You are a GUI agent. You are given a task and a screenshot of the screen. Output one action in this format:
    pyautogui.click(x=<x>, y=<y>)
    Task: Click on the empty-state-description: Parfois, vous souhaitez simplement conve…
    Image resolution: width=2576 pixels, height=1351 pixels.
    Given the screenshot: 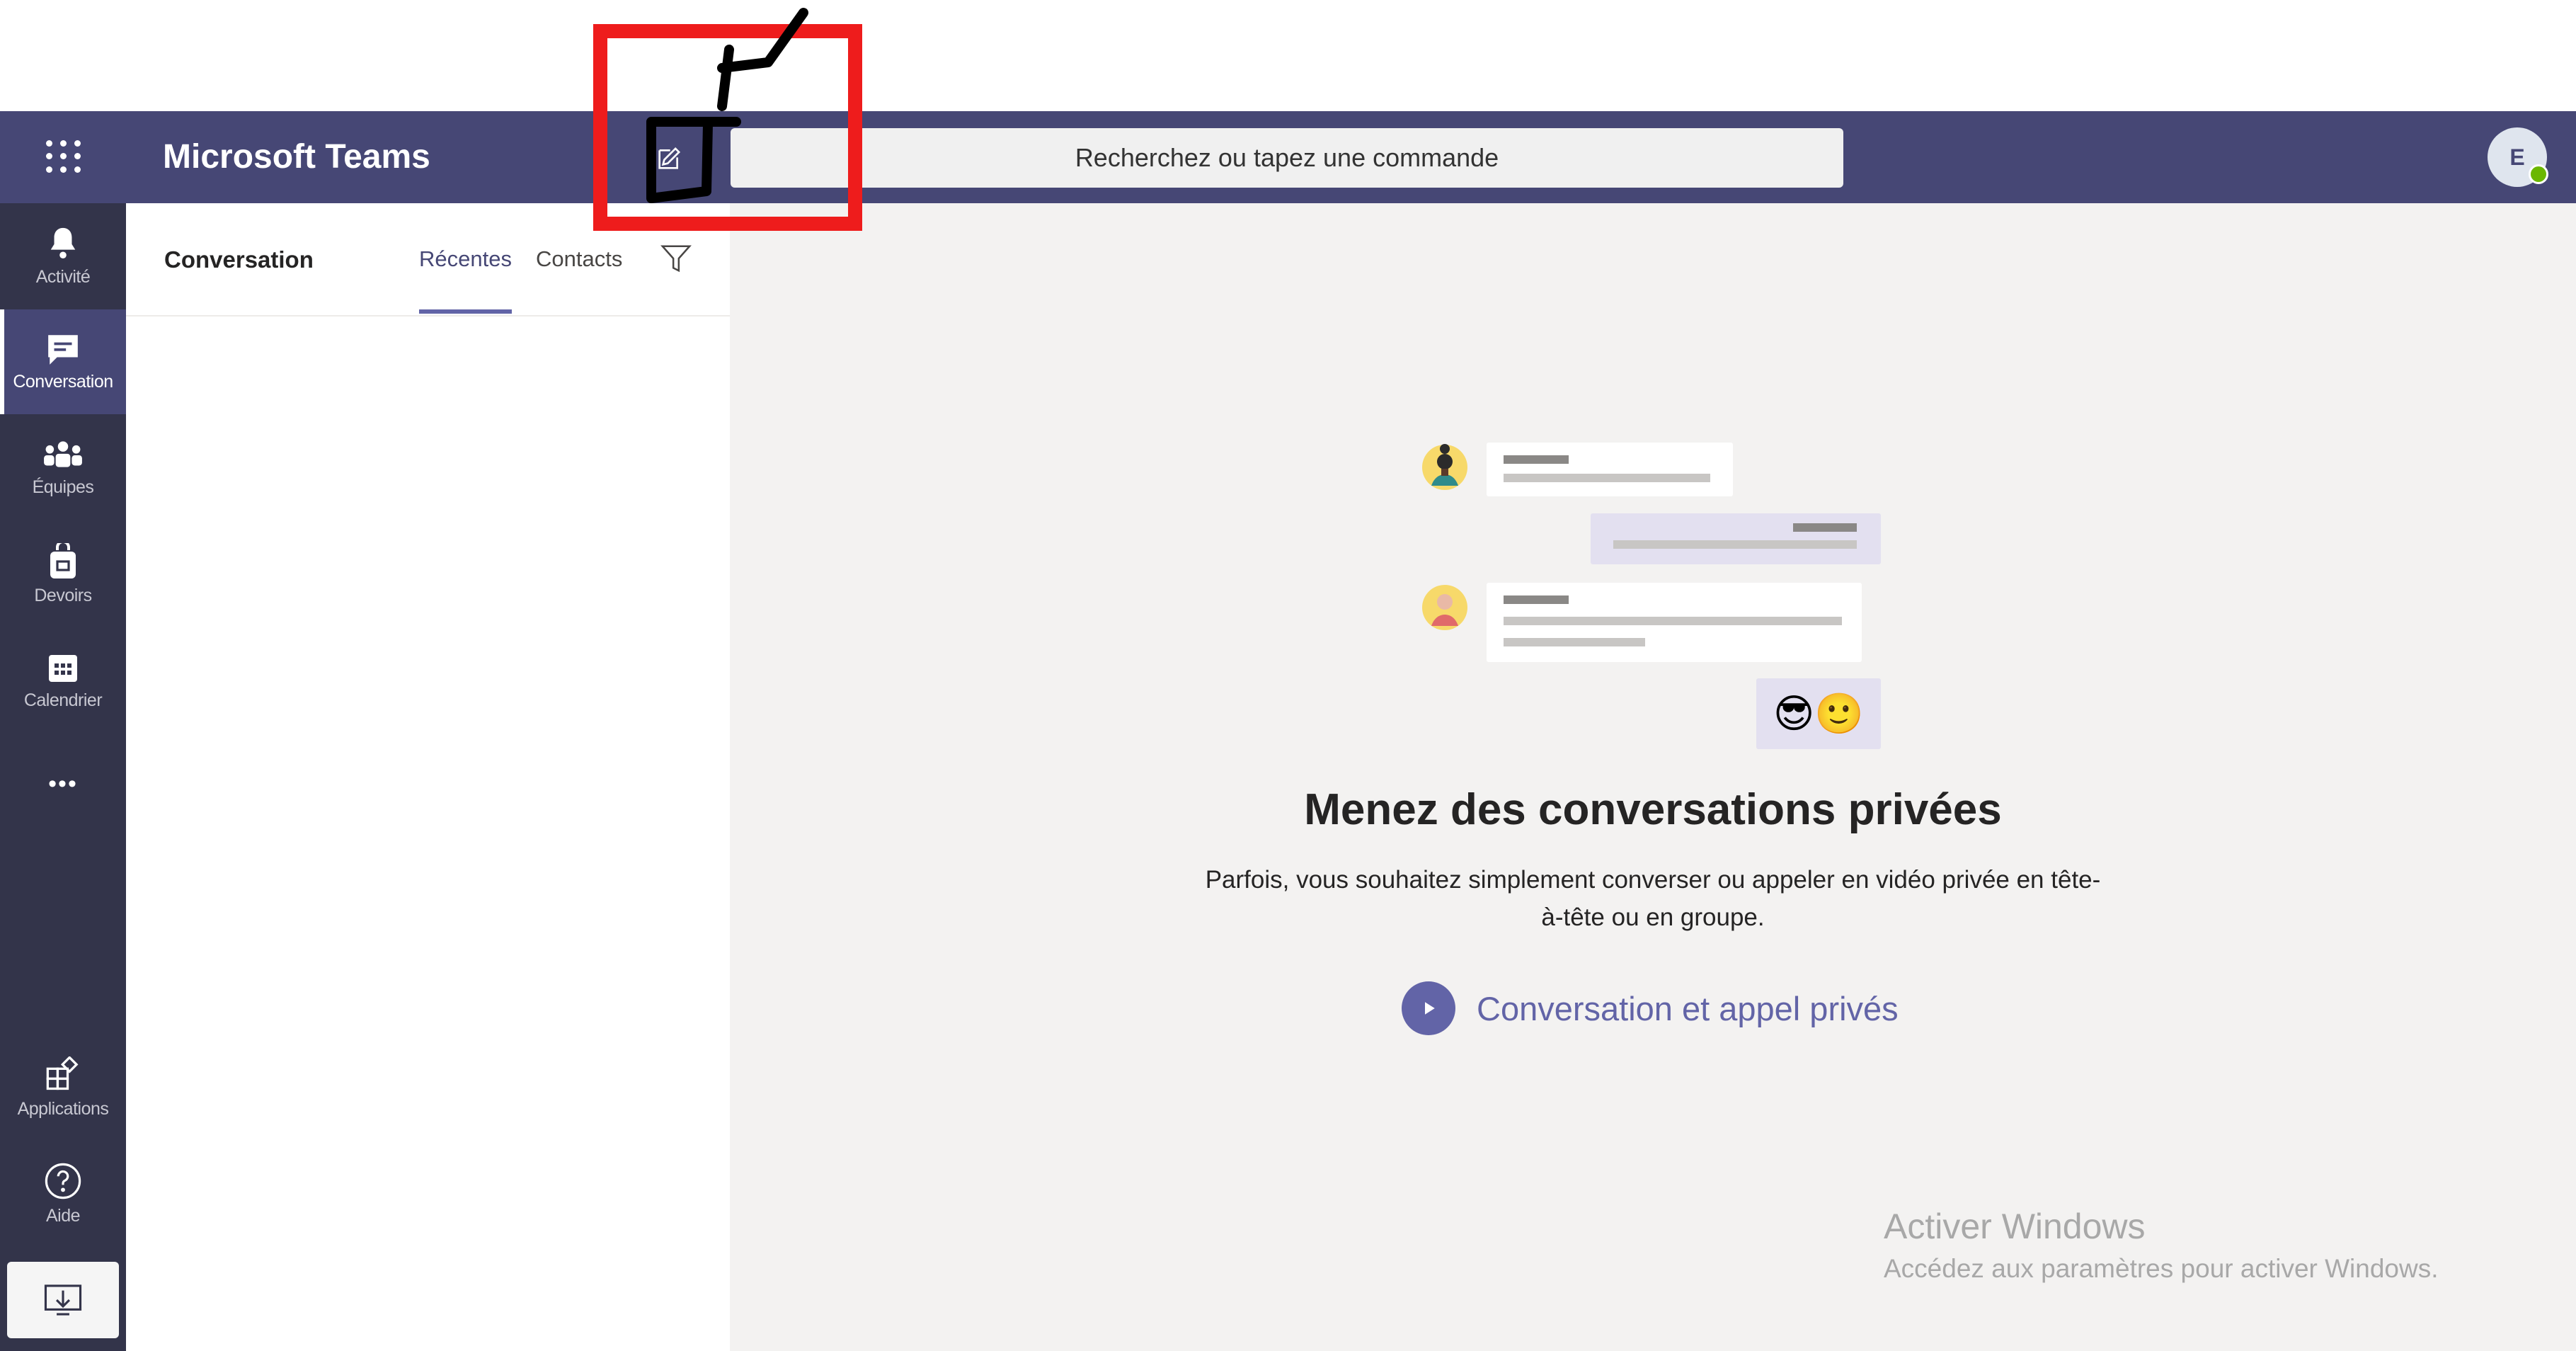 What is the action you would take?
    pyautogui.click(x=1653, y=898)
    